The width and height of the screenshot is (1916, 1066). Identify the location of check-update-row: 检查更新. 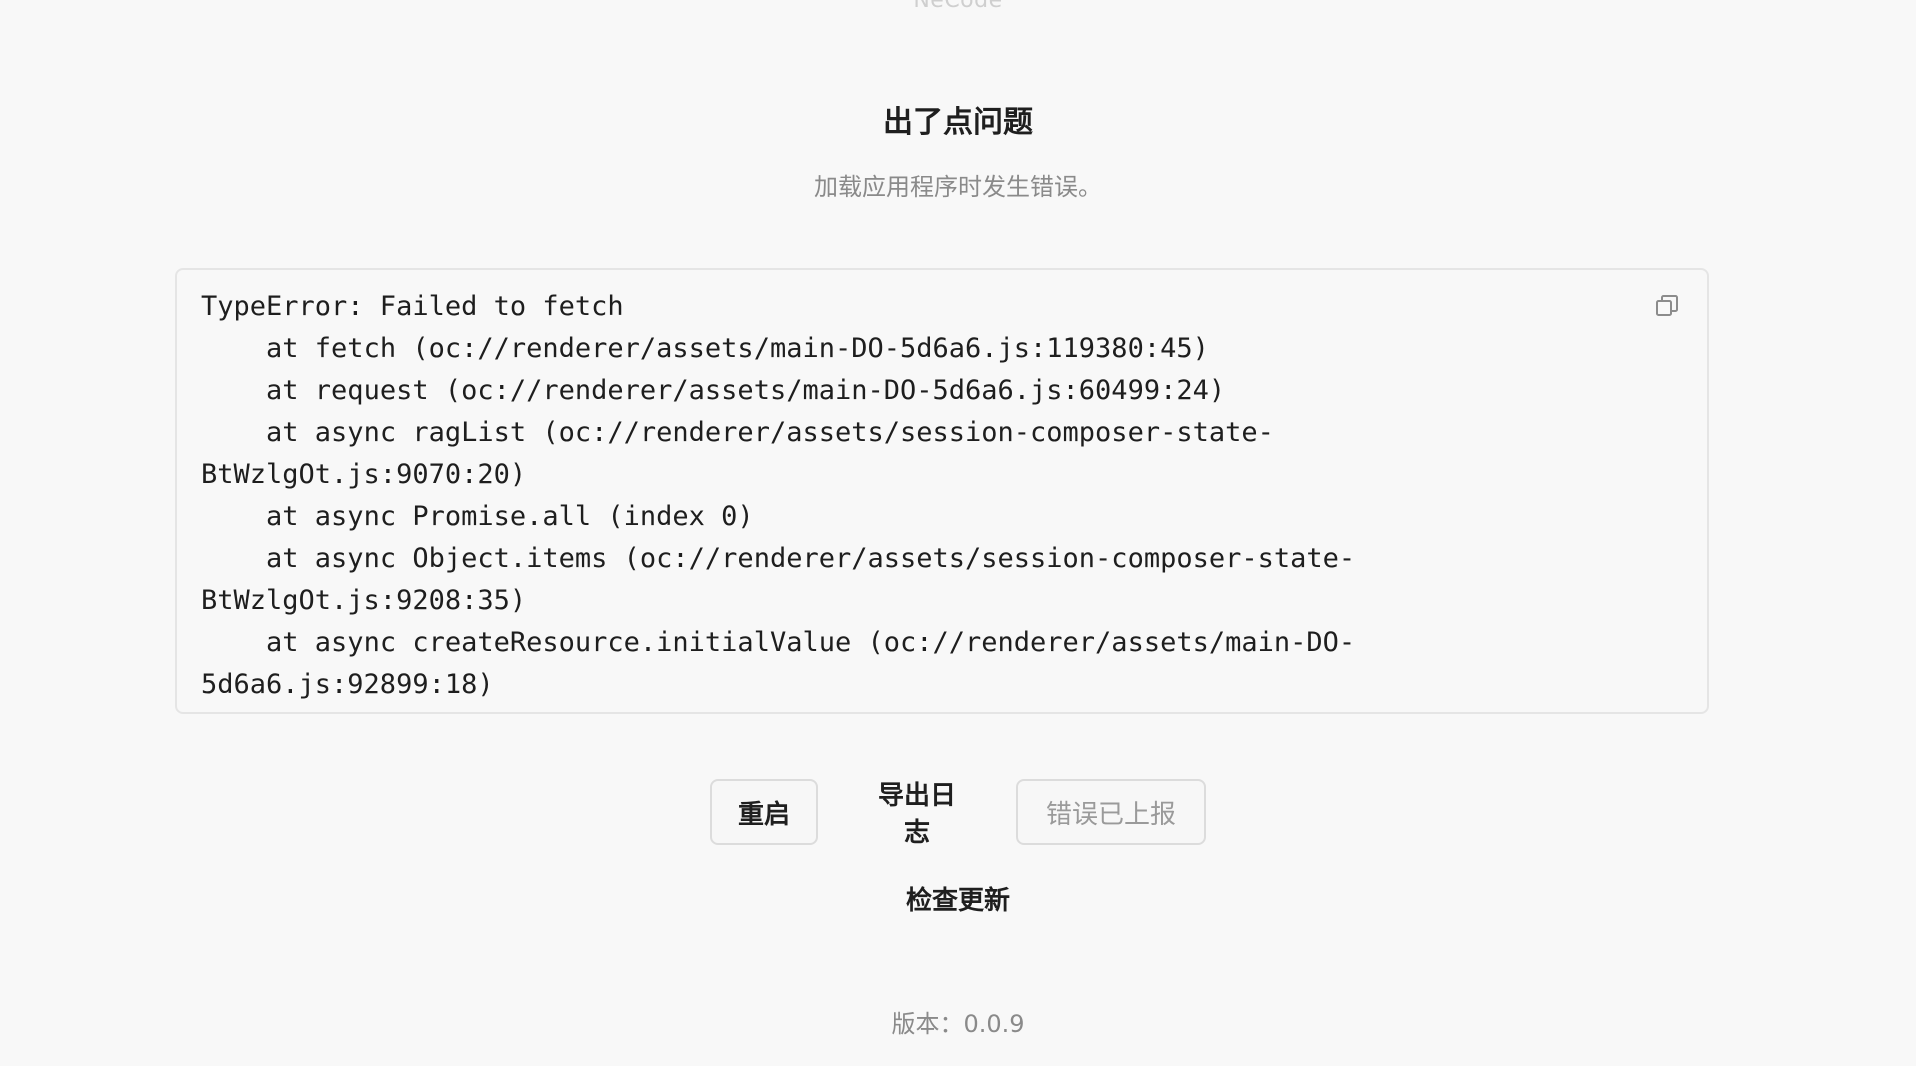
(958, 898).